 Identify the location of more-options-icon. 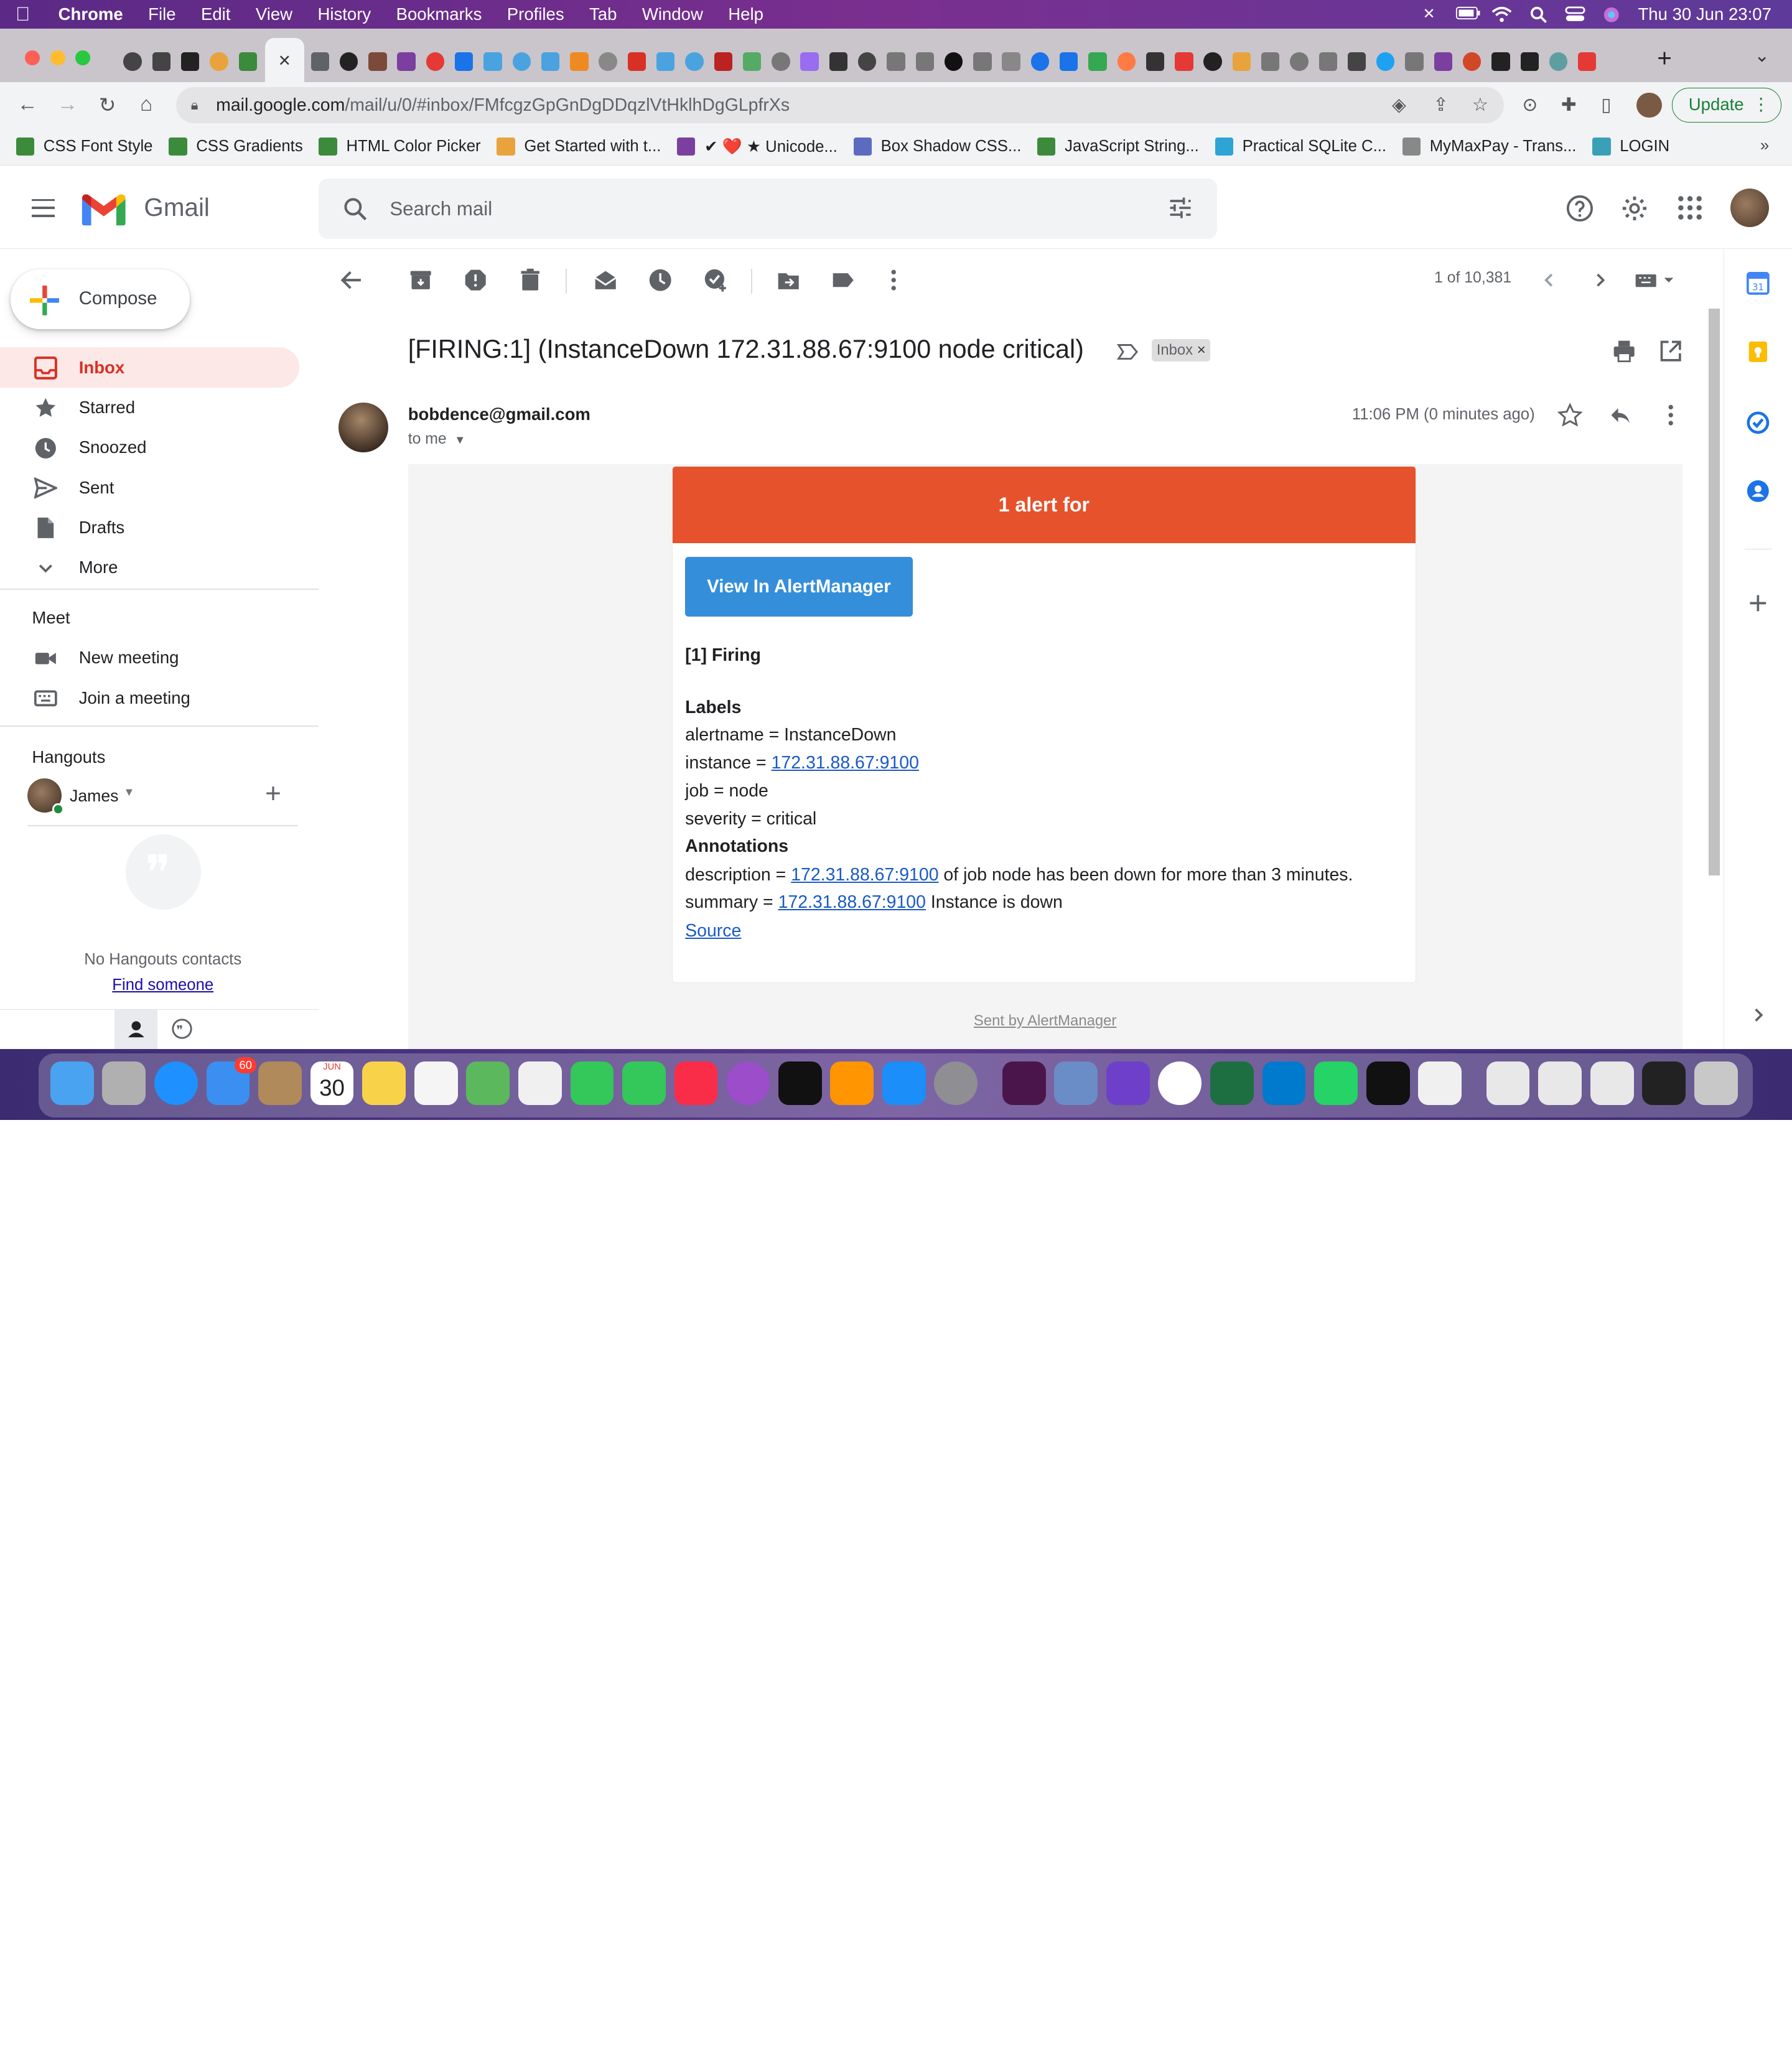
(893, 280).